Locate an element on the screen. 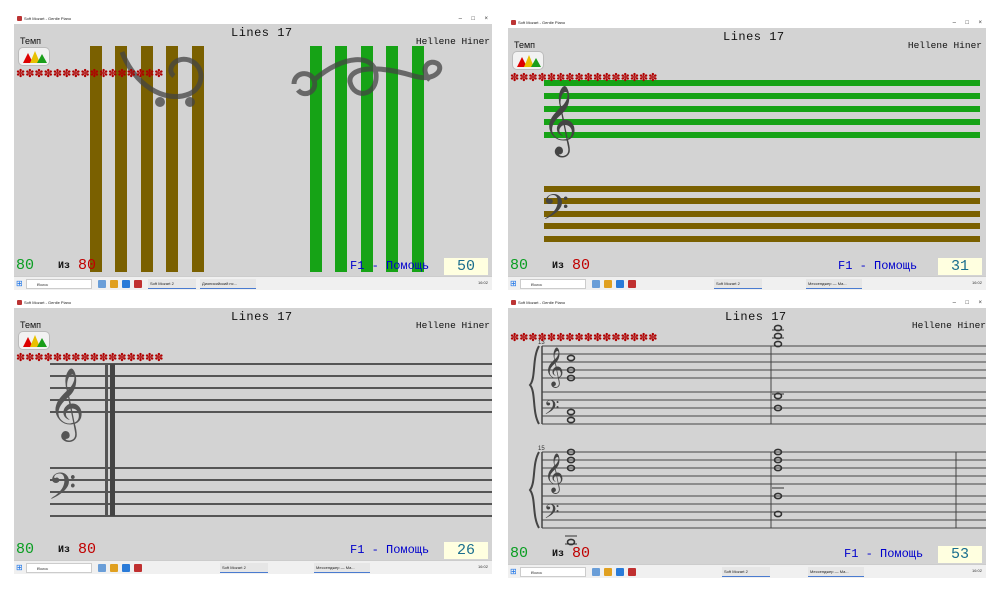 This screenshot has height=593, width=1000. treble-staff-vertical is located at coordinates (367, 159).